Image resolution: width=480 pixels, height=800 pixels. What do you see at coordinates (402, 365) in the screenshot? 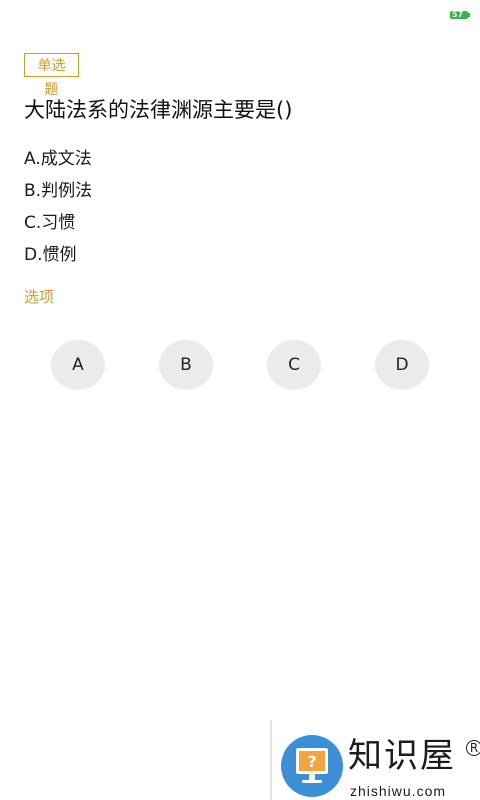
I see `answer-button-d: D` at bounding box center [402, 365].